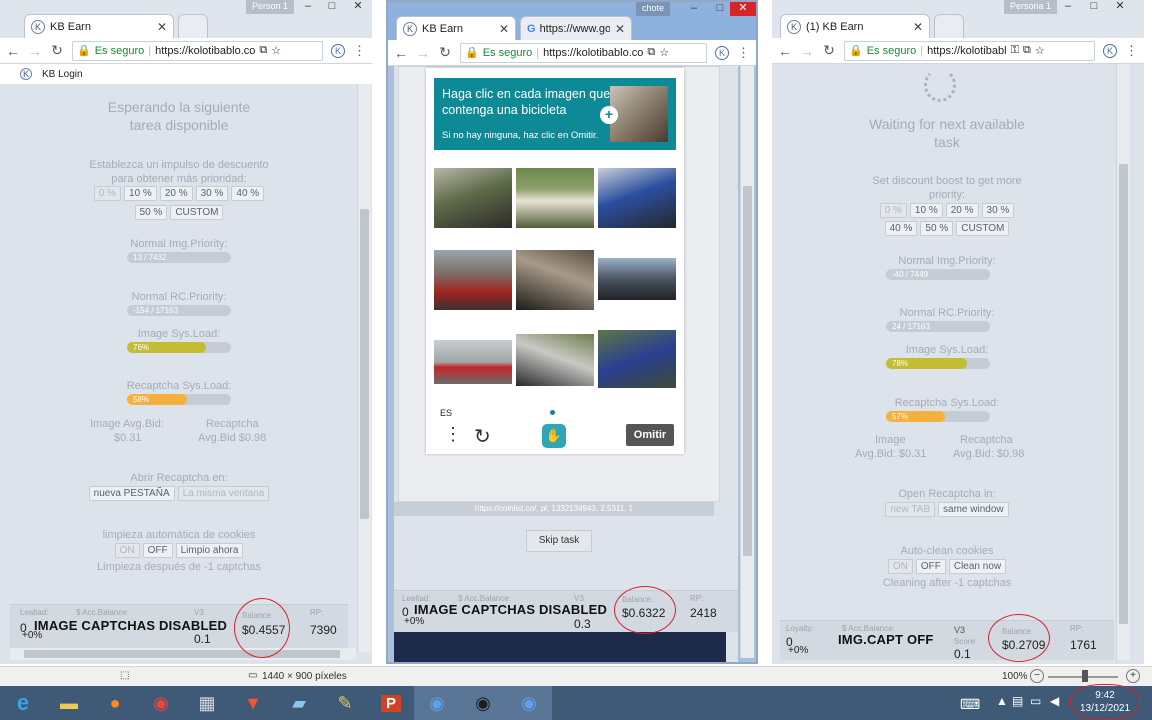  Describe the element at coordinates (559, 541) in the screenshot. I see `skip-task-button: Skip task` at that location.